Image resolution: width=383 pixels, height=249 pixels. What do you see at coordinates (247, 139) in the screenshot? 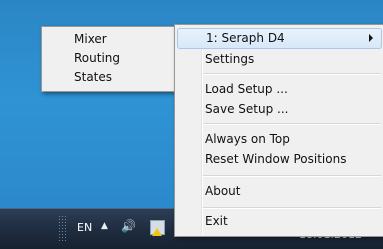
I see `menu-item-label: Always on Top` at bounding box center [247, 139].